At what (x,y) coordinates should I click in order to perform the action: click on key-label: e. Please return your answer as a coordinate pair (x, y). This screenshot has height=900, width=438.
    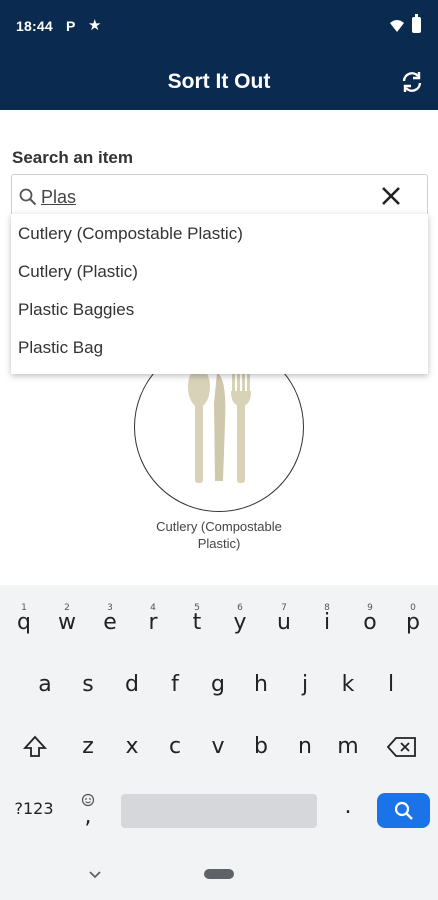
    Looking at the image, I should click on (110, 622).